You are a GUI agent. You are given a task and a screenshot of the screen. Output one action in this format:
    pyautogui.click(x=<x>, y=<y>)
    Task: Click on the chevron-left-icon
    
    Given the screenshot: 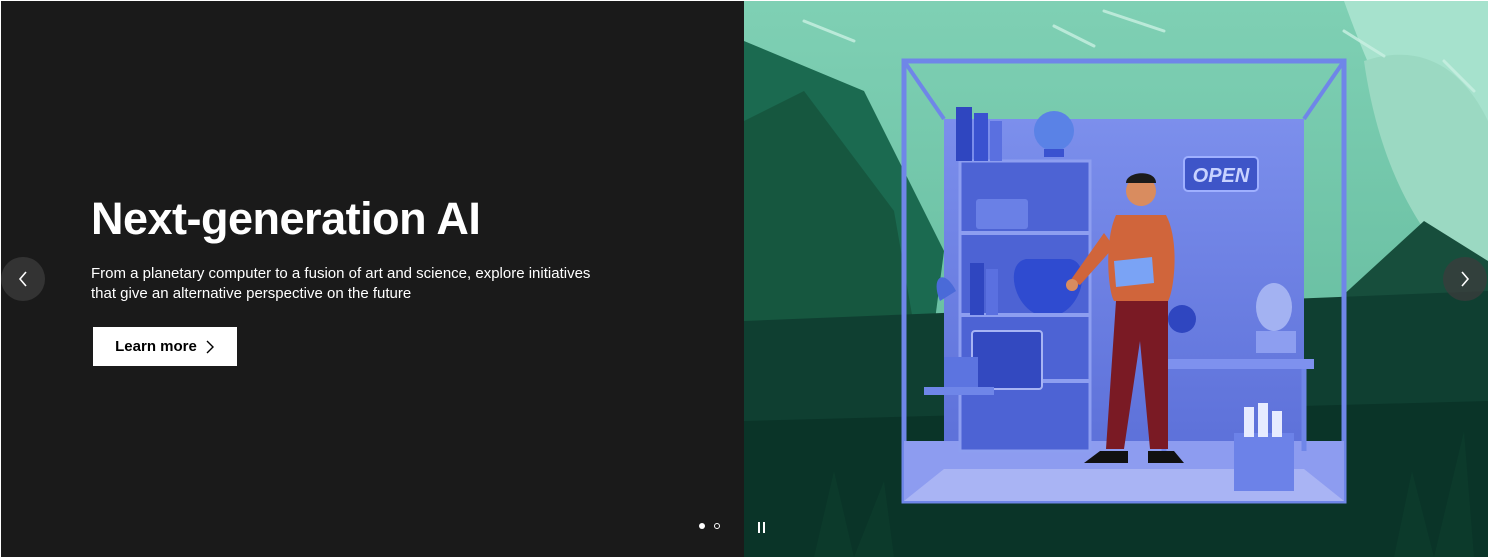 What is the action you would take?
    pyautogui.click(x=22, y=279)
    